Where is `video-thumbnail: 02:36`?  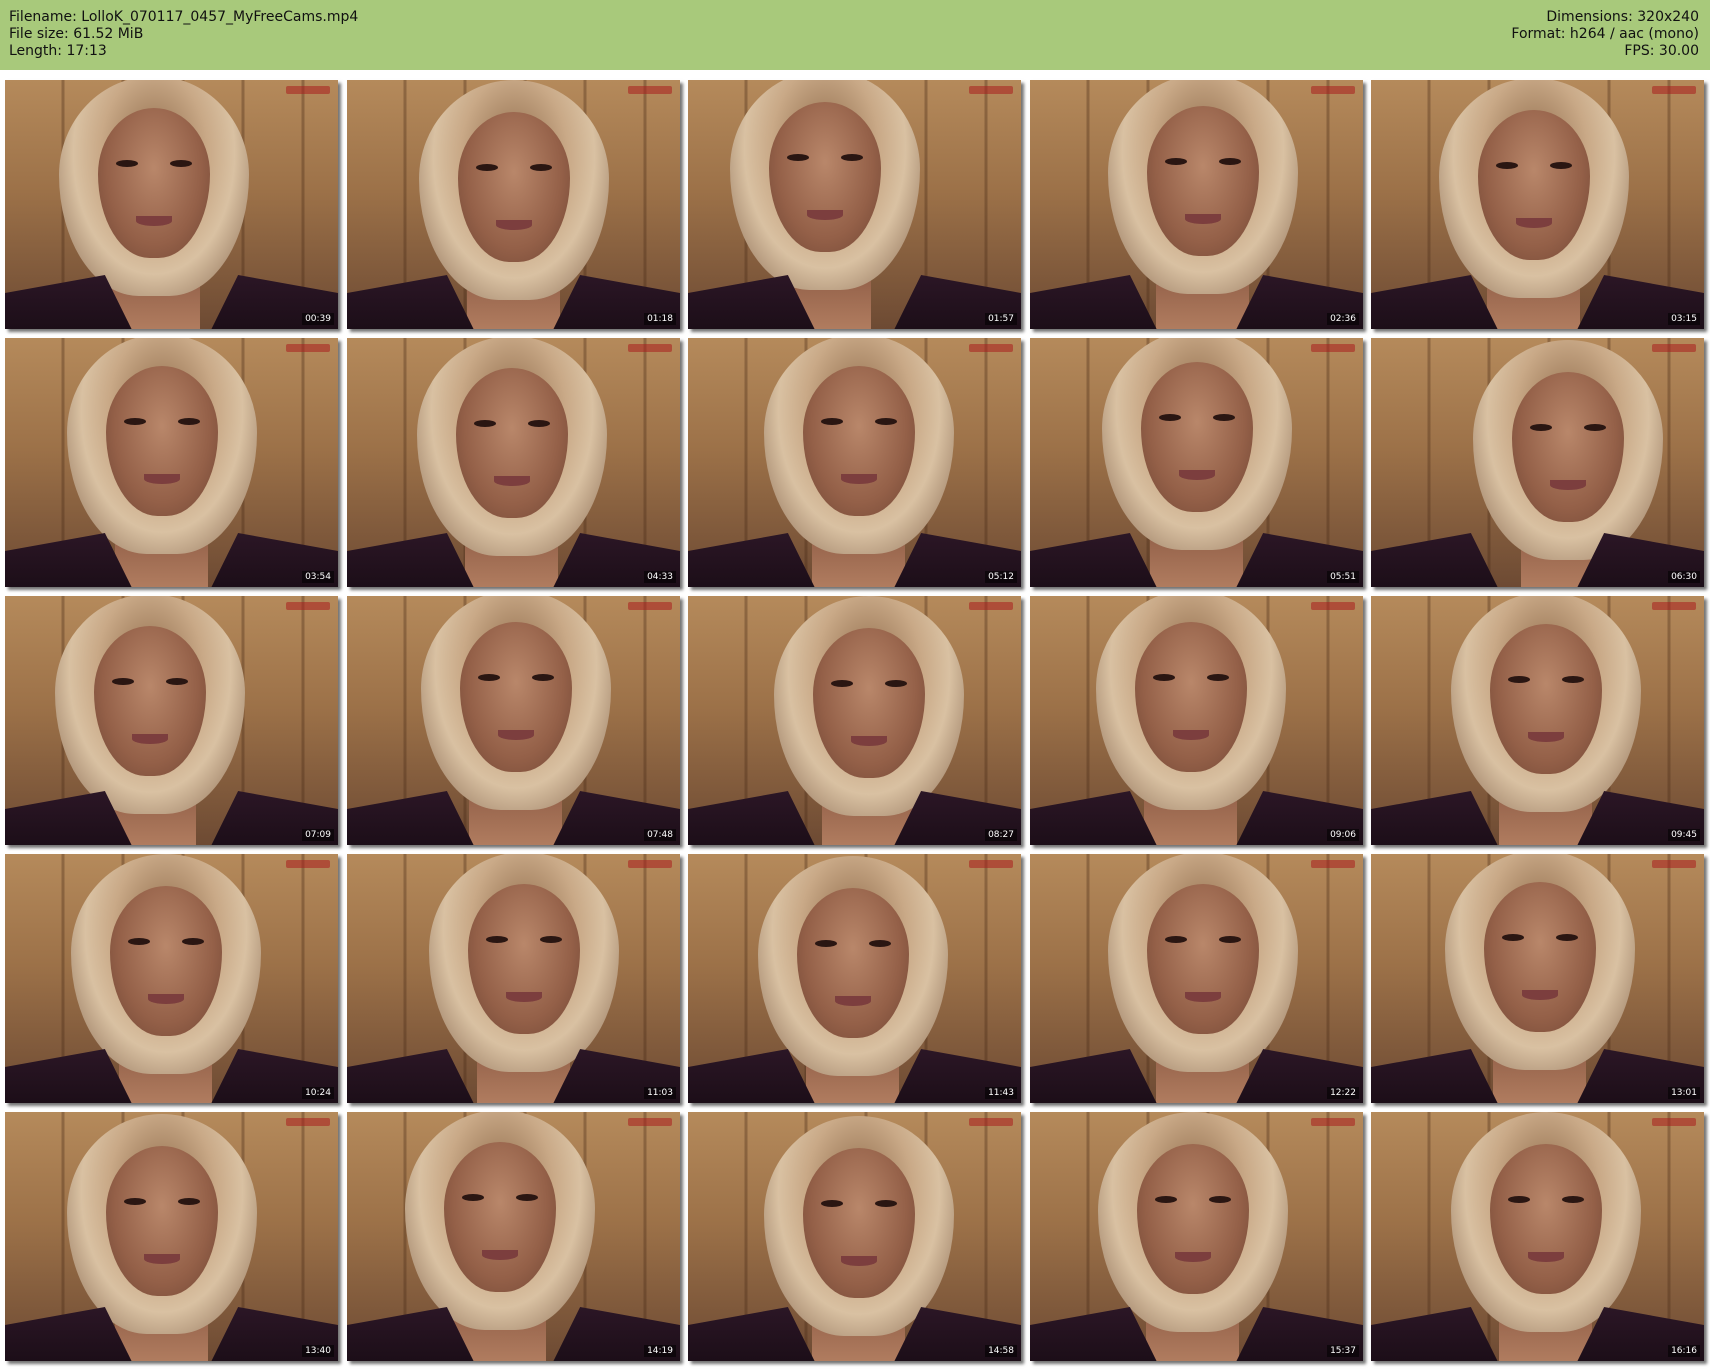 video-thumbnail: 02:36 is located at coordinates (1196, 204).